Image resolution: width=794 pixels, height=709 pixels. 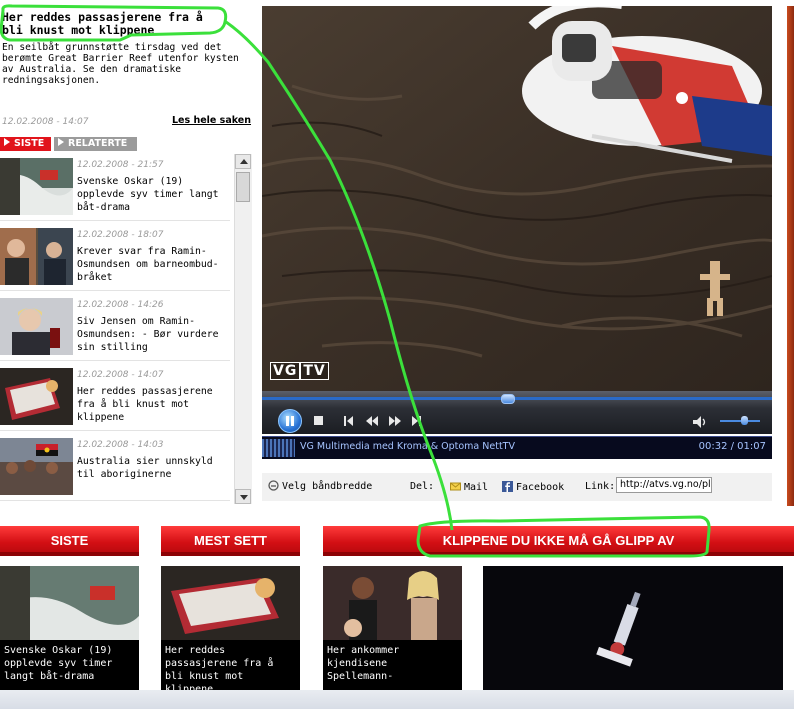 I want to click on next-button, so click(x=418, y=421).